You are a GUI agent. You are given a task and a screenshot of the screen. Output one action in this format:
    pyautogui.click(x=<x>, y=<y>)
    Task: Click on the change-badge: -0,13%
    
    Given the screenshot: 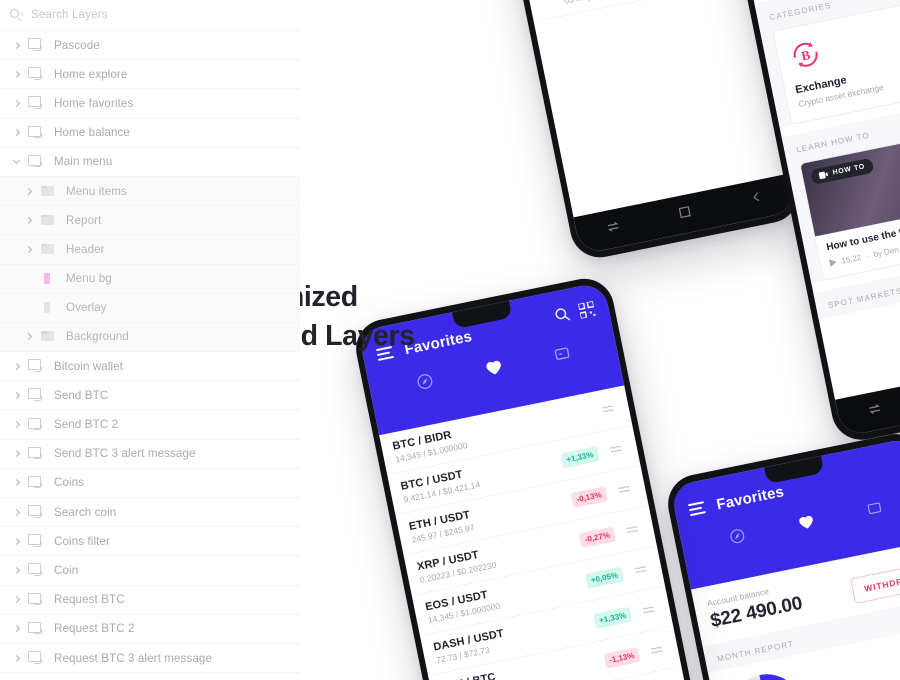 What is the action you would take?
    pyautogui.click(x=589, y=496)
    